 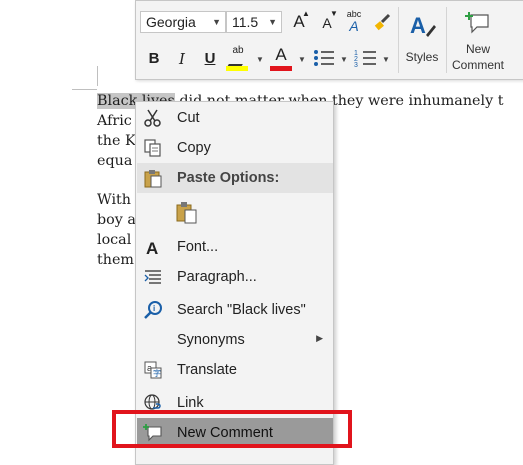 What do you see at coordinates (356, 65) in the screenshot?
I see `svg-text: 3` at bounding box center [356, 65].